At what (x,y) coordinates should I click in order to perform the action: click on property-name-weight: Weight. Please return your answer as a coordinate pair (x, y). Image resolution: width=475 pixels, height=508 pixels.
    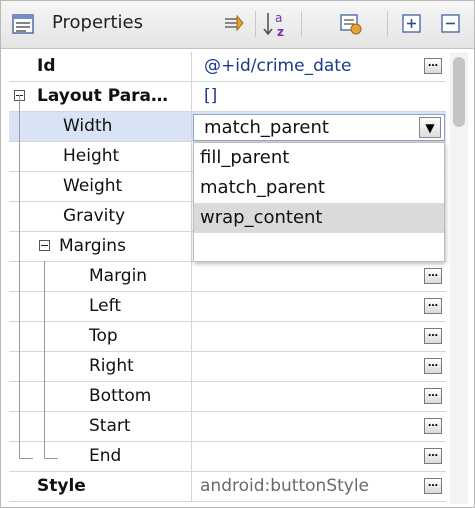
    Looking at the image, I should click on (100, 186).